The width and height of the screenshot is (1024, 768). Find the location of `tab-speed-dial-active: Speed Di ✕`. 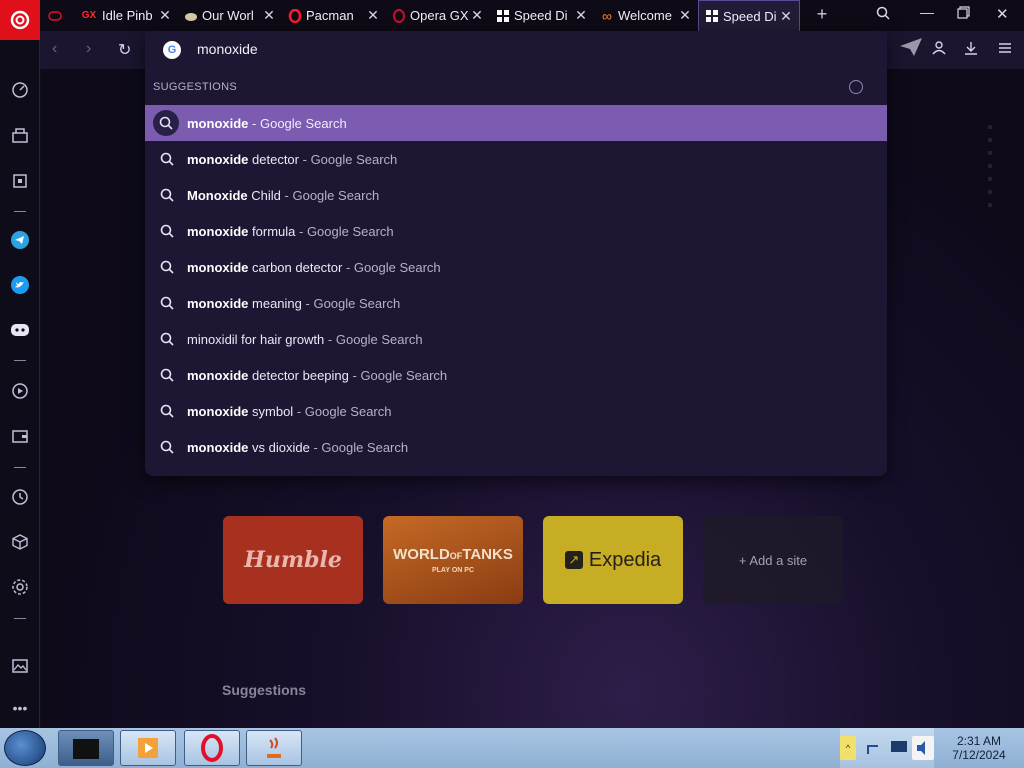

tab-speed-dial-active: Speed Di ✕ is located at coordinates (749, 15).